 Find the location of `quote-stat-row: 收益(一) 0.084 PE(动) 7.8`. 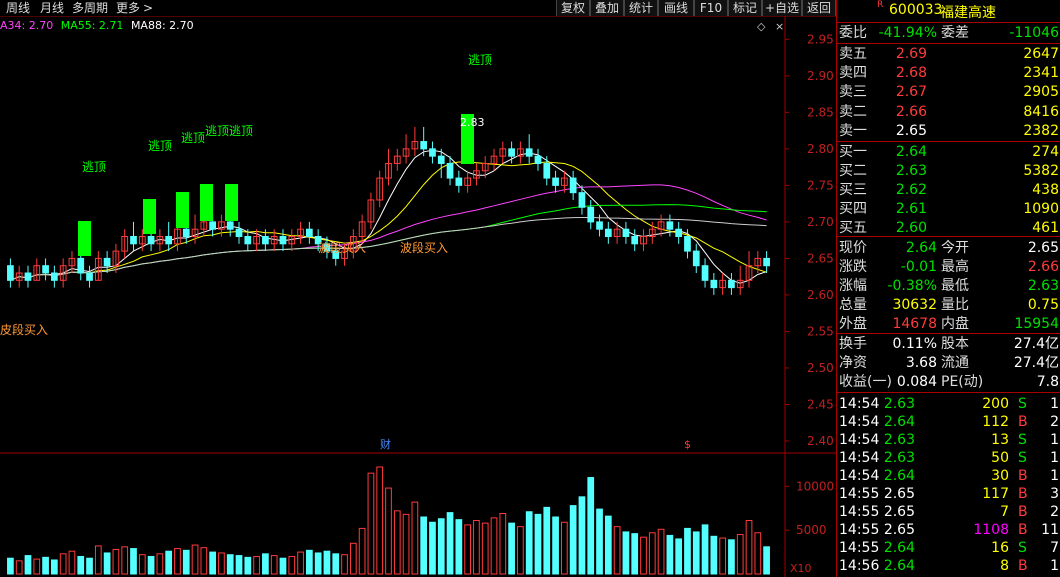

quote-stat-row: 收益(一) 0.084 PE(动) 7.8 is located at coordinates (948, 382).